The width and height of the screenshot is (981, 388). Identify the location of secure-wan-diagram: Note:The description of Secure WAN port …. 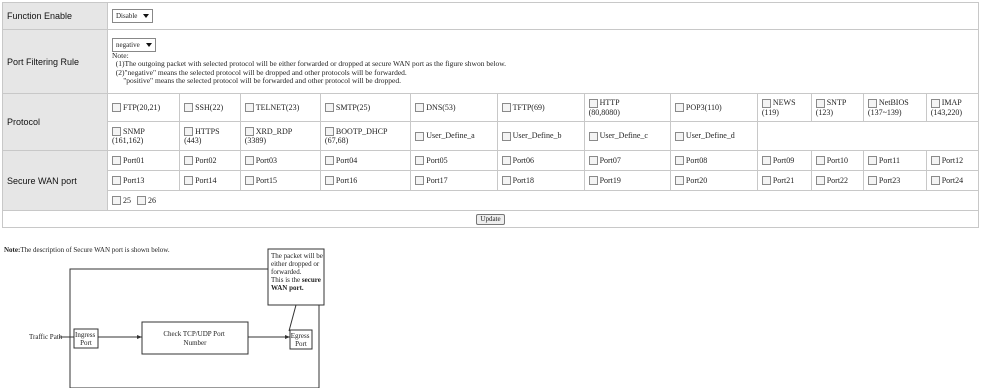
(164, 317).